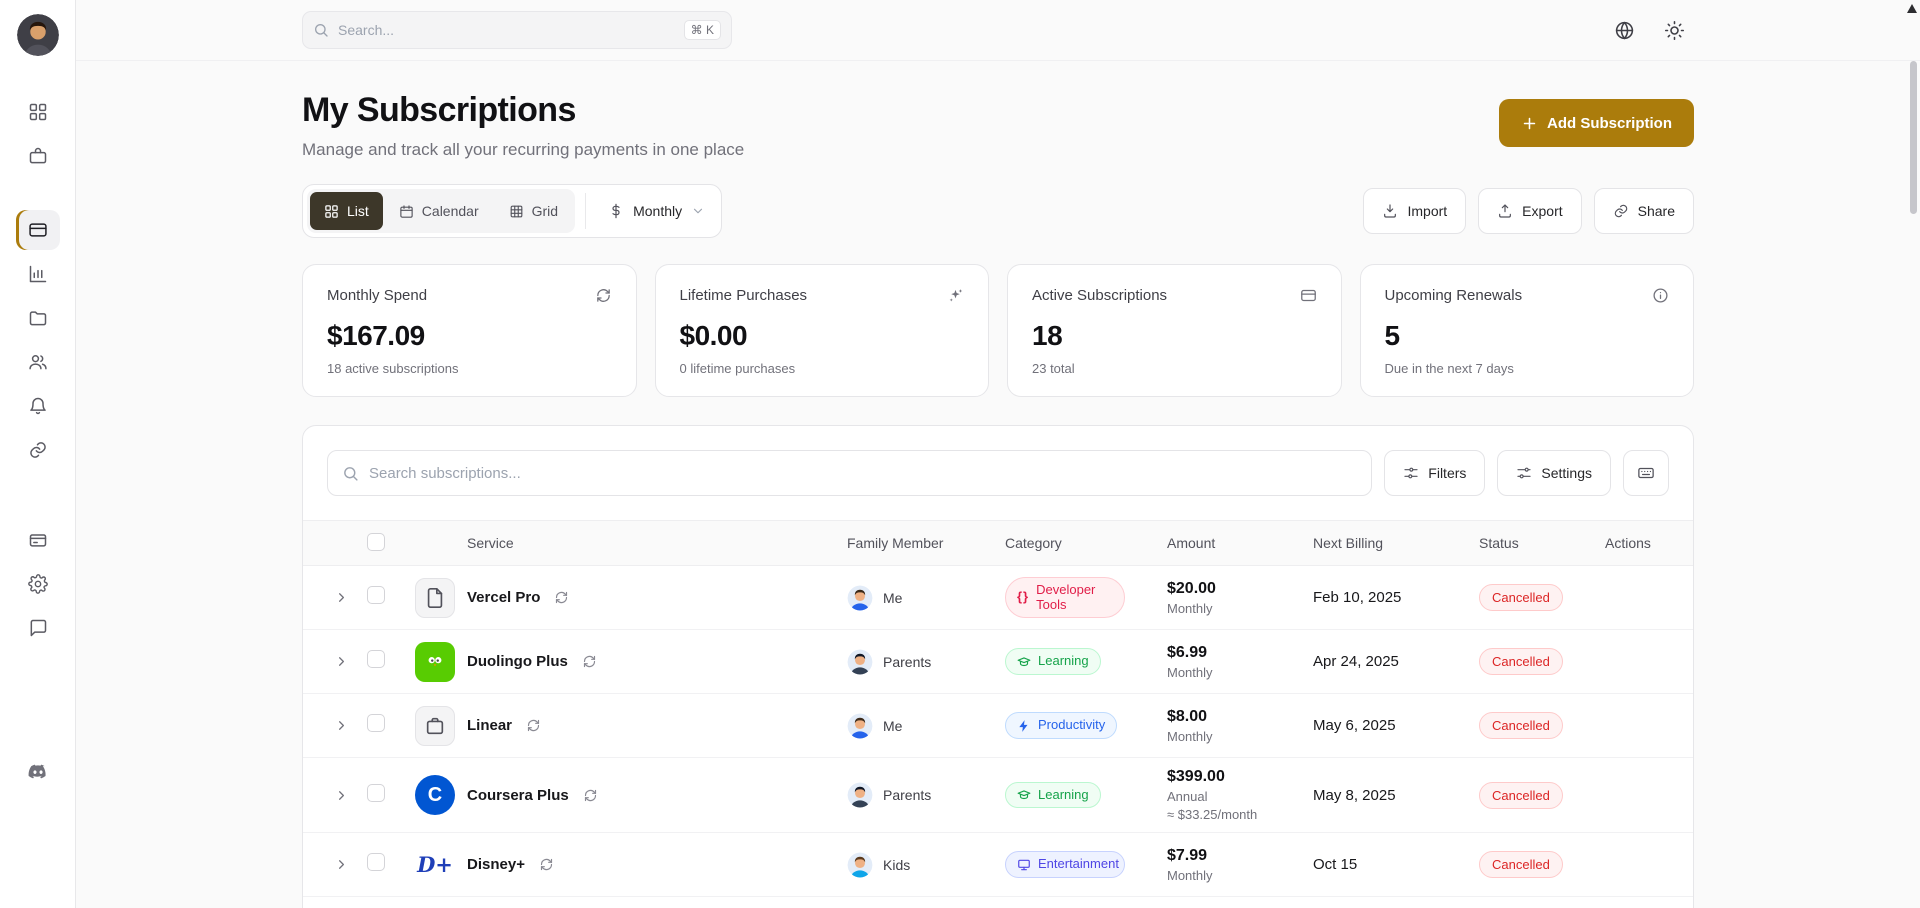  What do you see at coordinates (38, 362) in the screenshot?
I see `sidebar-item-family` at bounding box center [38, 362].